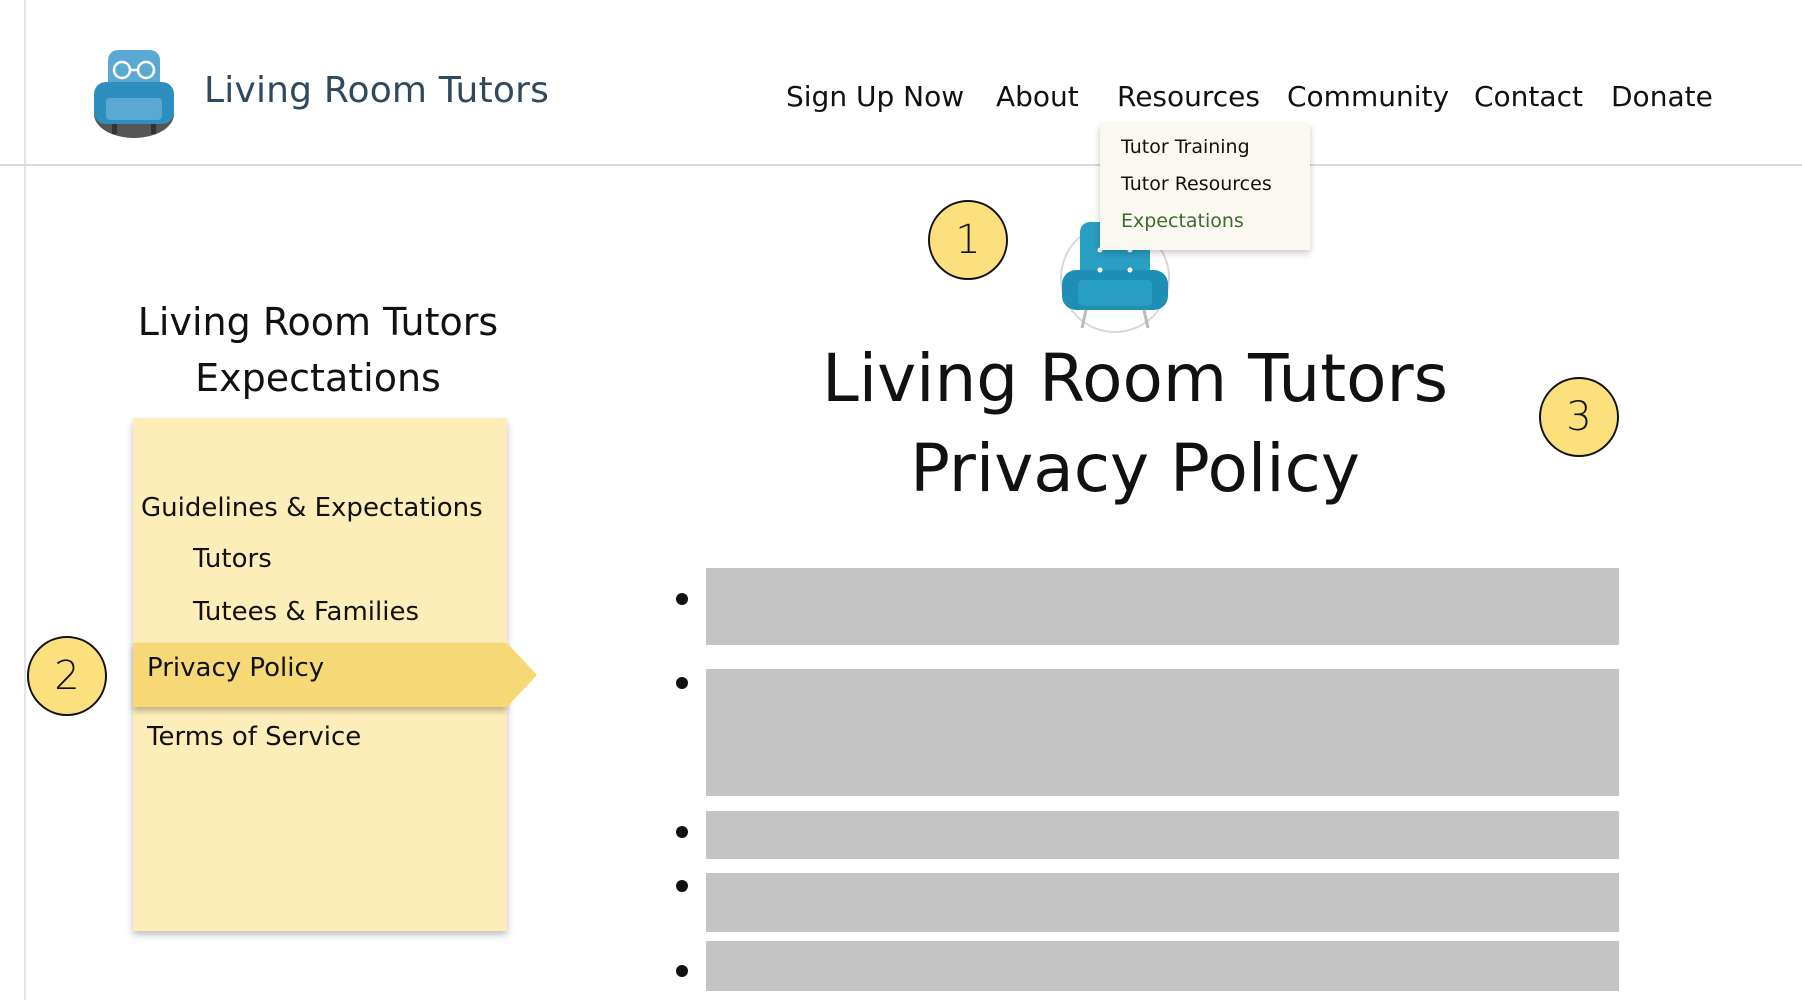 The width and height of the screenshot is (1802, 1000). Describe the element at coordinates (318, 350) in the screenshot. I see `sidebar-title: Living Room Tutors Expectations` at that location.